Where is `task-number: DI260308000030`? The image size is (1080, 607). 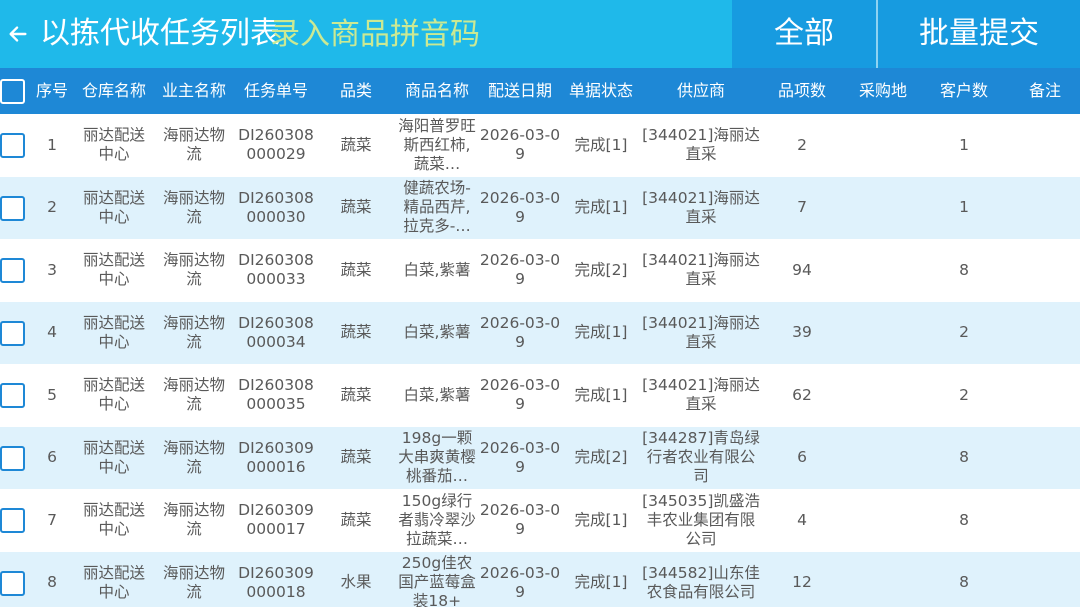
task-number: DI260308000030 is located at coordinates (276, 207).